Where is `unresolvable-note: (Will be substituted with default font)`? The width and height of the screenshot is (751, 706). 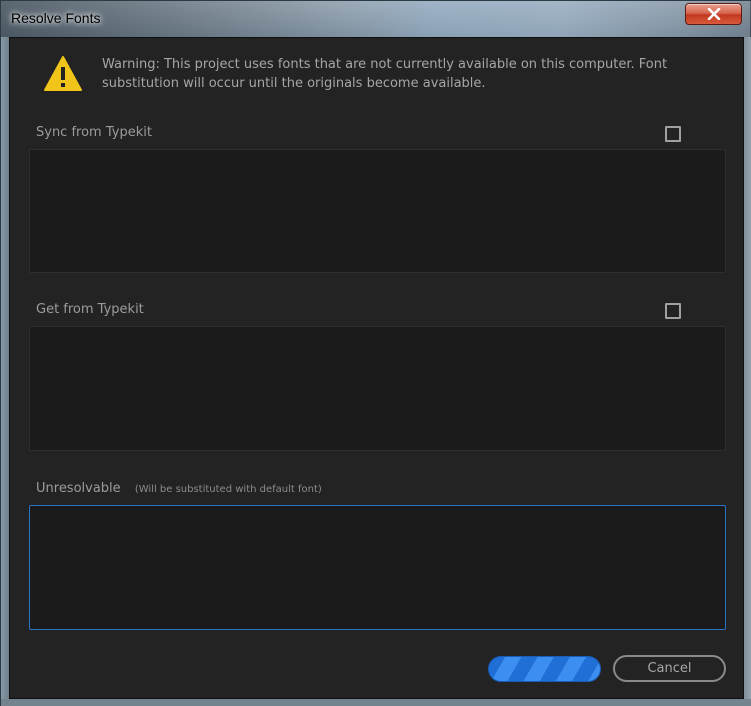 unresolvable-note: (Will be substituted with default font) is located at coordinates (228, 489).